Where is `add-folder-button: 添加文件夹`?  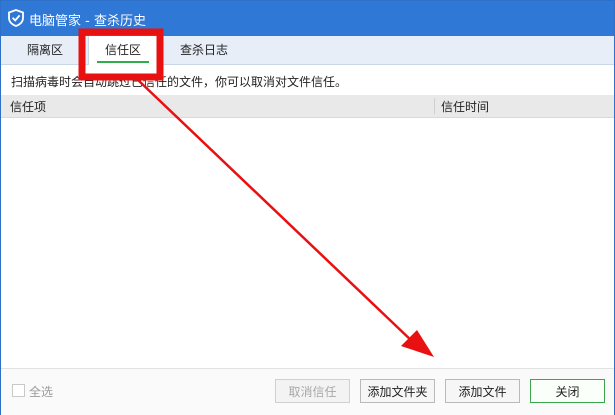
add-folder-button: 添加文件夹 is located at coordinates (397, 391).